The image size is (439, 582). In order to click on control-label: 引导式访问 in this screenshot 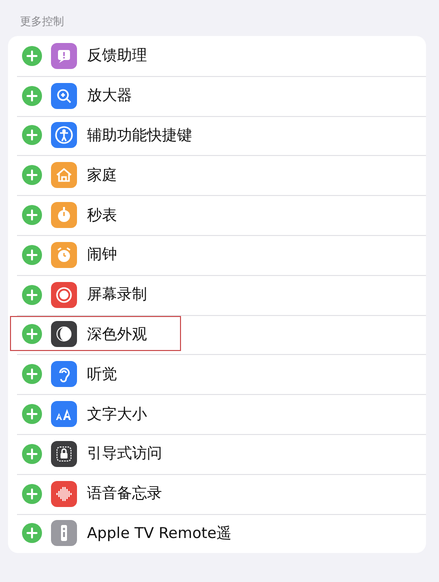, I will do `click(124, 454)`.